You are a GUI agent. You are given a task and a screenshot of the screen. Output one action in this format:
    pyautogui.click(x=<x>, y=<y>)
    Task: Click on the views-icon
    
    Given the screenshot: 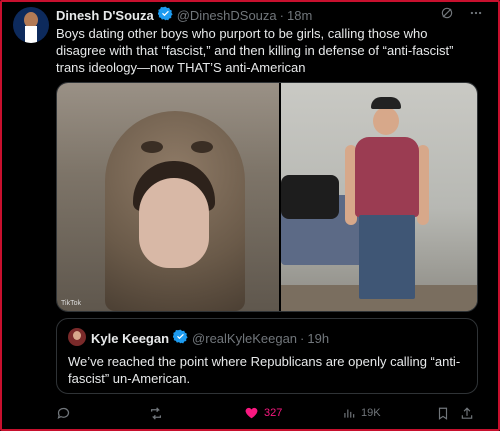 What is the action you would take?
    pyautogui.click(x=349, y=413)
    